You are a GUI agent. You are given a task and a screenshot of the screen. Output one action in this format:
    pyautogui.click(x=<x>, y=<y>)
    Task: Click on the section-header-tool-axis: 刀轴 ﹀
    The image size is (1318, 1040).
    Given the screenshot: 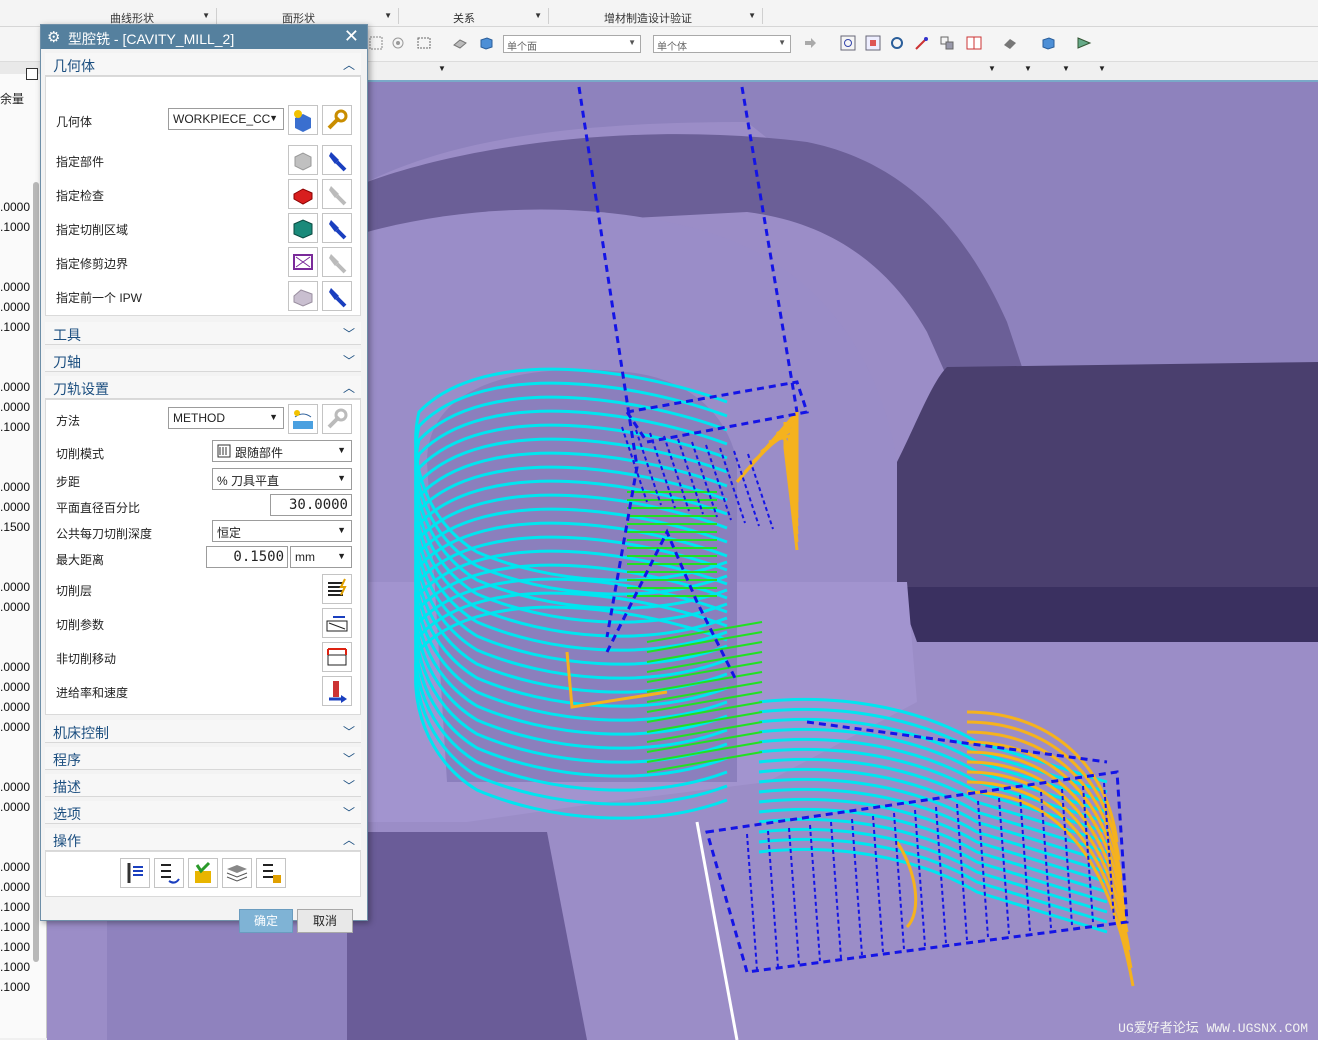 What is the action you would take?
    pyautogui.click(x=203, y=360)
    